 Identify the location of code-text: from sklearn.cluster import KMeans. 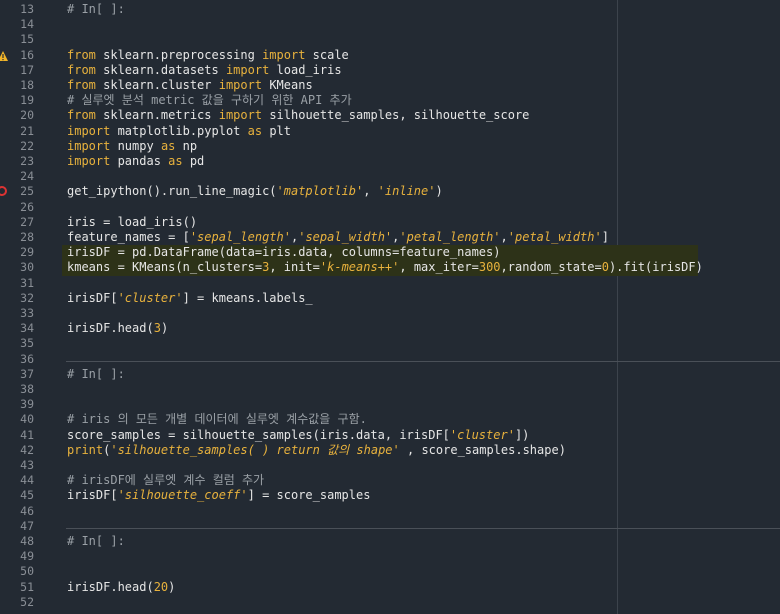
(190, 85).